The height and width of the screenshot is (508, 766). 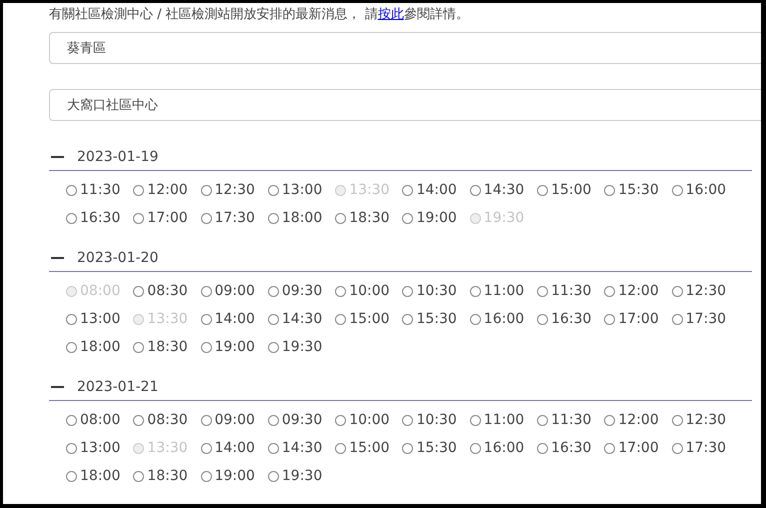 I want to click on notice-text: 有關社區檢測中心 / 社區檢測站開放安排的最新消息， 請按此參閱詳情。, so click(x=259, y=15).